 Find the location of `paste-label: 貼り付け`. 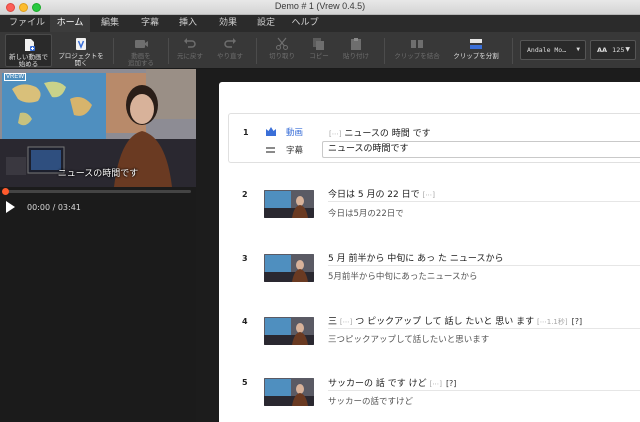

paste-label: 貼り付け is located at coordinates (356, 56).